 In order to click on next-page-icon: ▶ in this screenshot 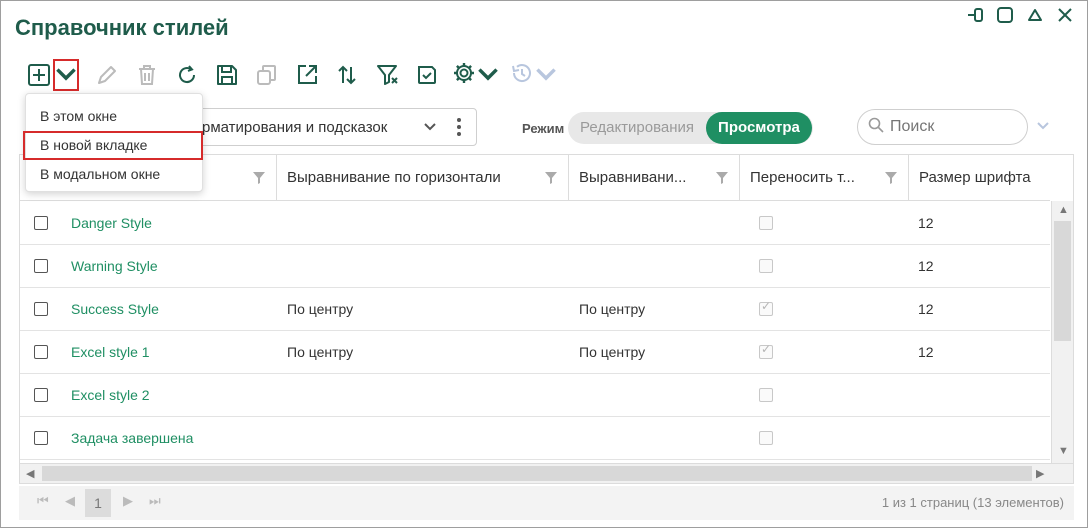, I will do `click(128, 501)`.